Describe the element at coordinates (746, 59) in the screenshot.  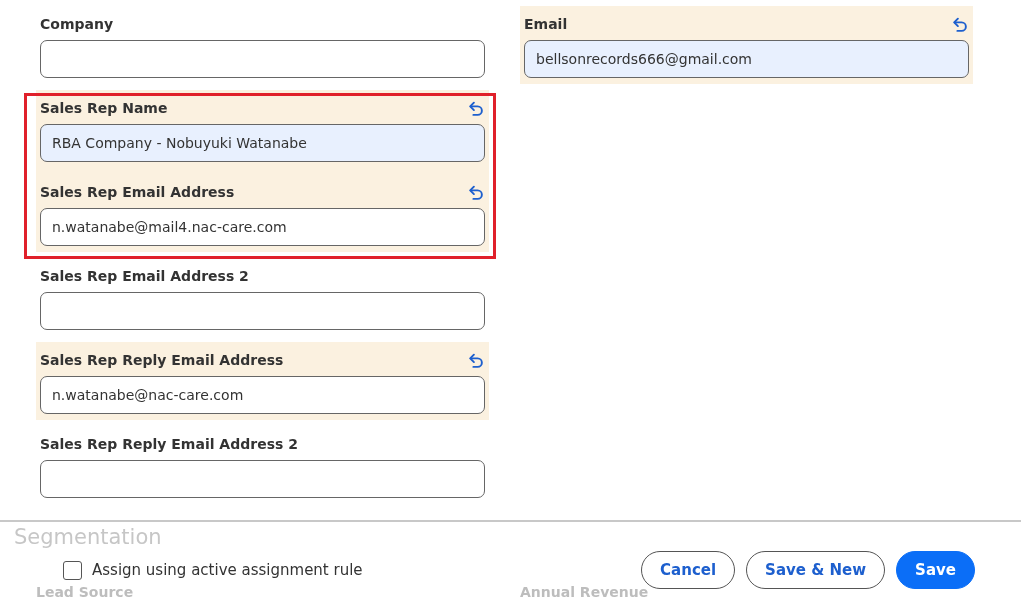
I see `input-field: bellsonrecords666@gmail.com` at that location.